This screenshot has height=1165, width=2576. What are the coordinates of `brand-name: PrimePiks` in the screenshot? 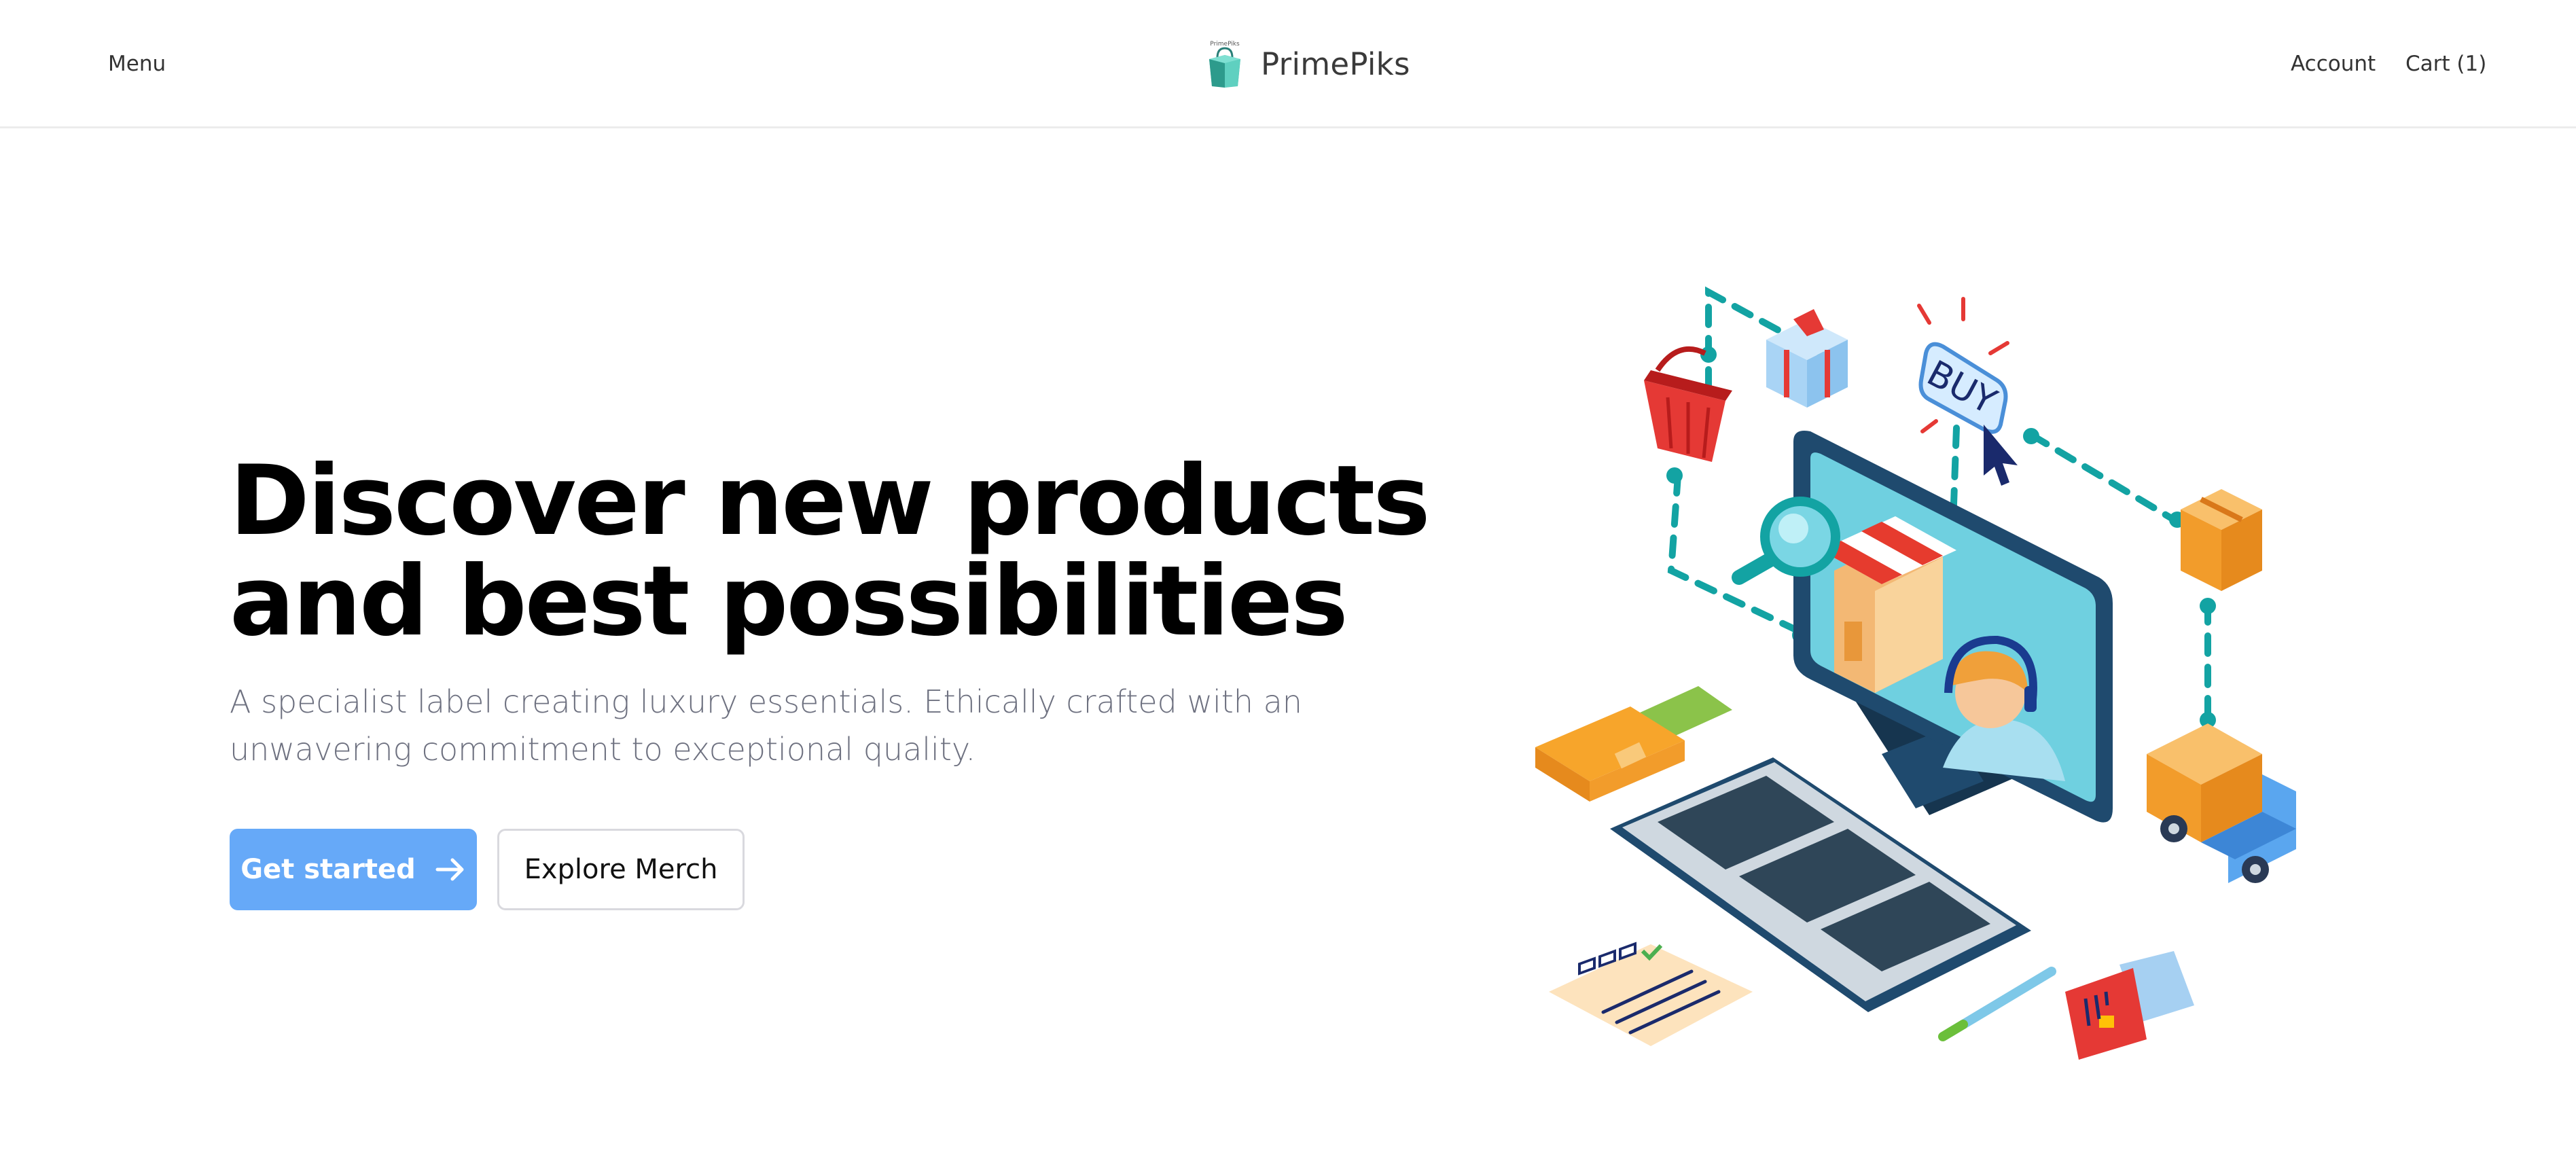 It's located at (1335, 64).